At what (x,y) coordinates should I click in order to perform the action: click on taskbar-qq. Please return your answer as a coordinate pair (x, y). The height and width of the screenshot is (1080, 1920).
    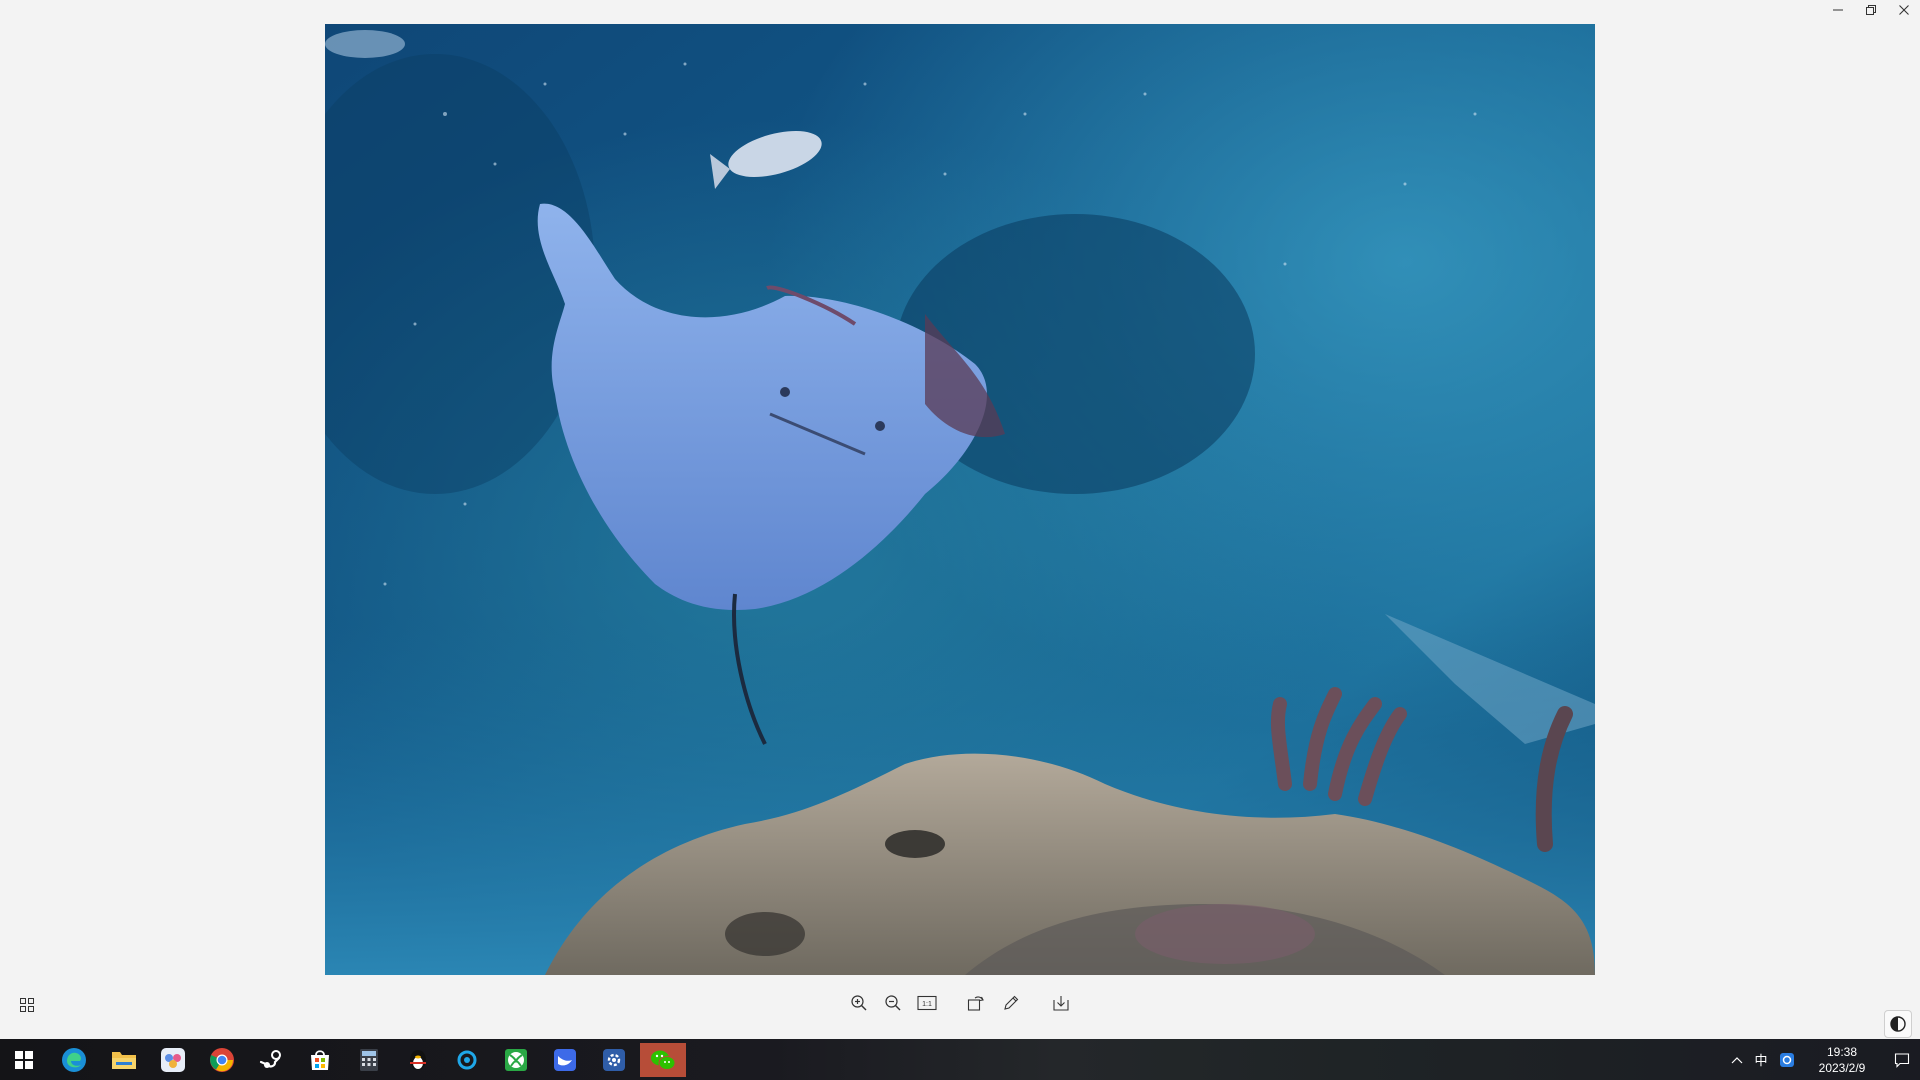
    Looking at the image, I should click on (418, 1060).